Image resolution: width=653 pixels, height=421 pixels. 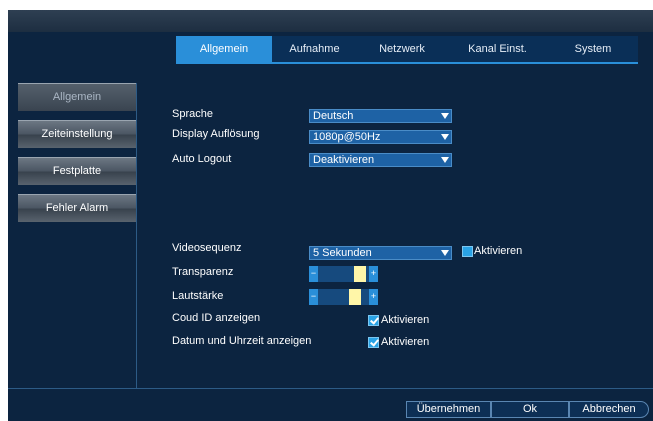 I want to click on datetime-enable-label: Aktivieren, so click(x=405, y=342).